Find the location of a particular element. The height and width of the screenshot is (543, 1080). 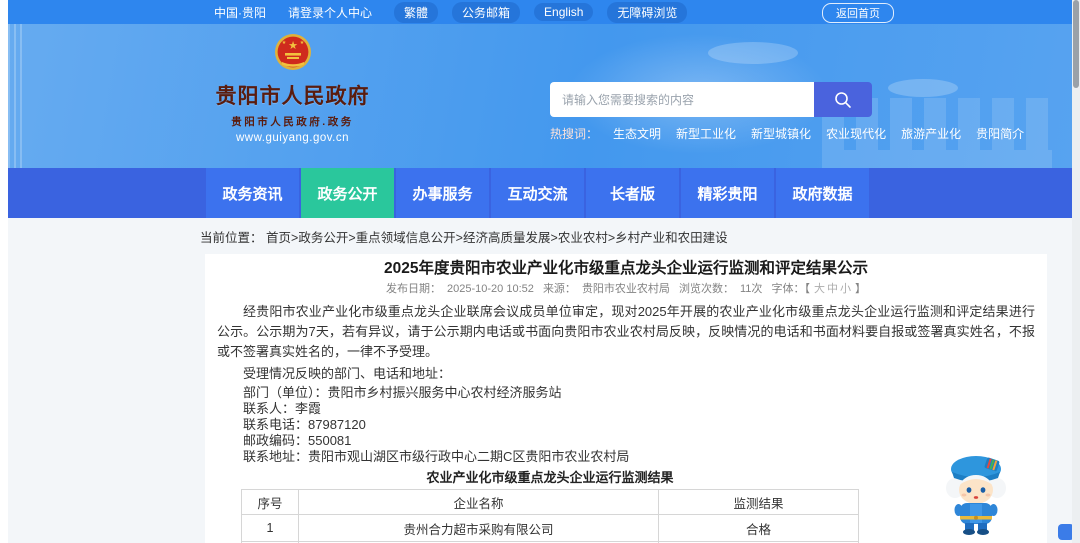

topbar-link-traditional: 繁體 is located at coordinates (416, 12).